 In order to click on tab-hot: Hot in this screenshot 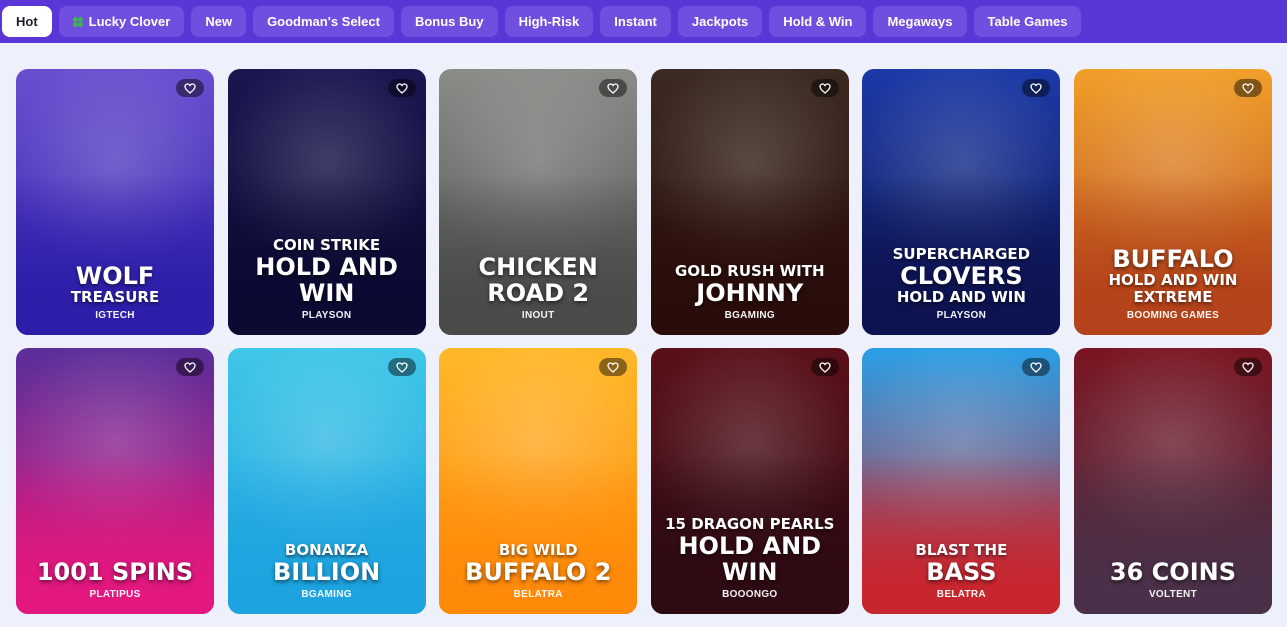, I will do `click(27, 21)`.